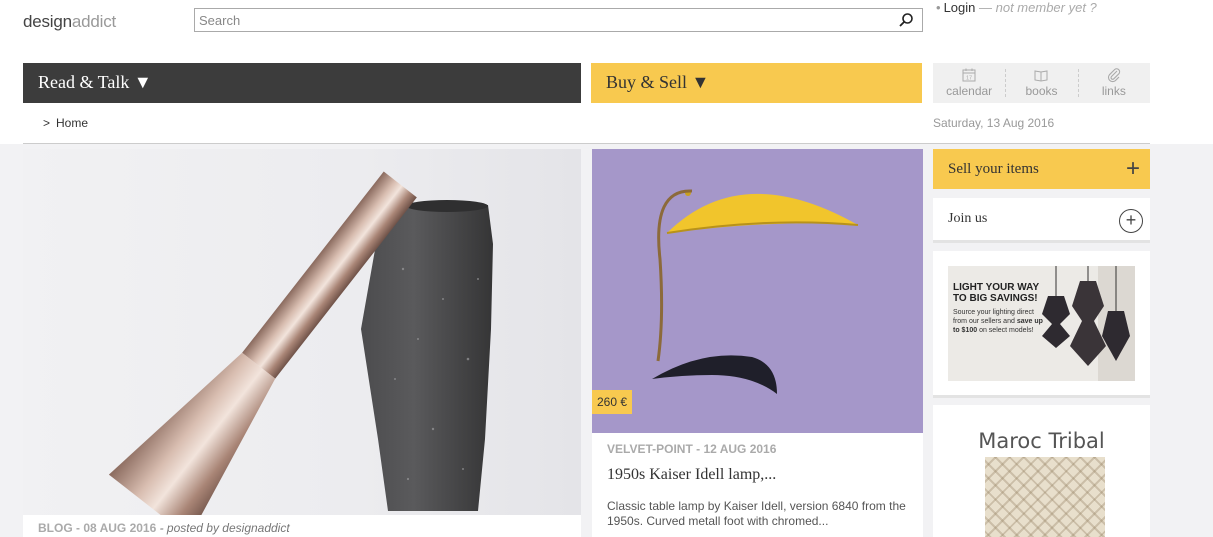  What do you see at coordinates (540, 20) in the screenshot?
I see `search-input` at bounding box center [540, 20].